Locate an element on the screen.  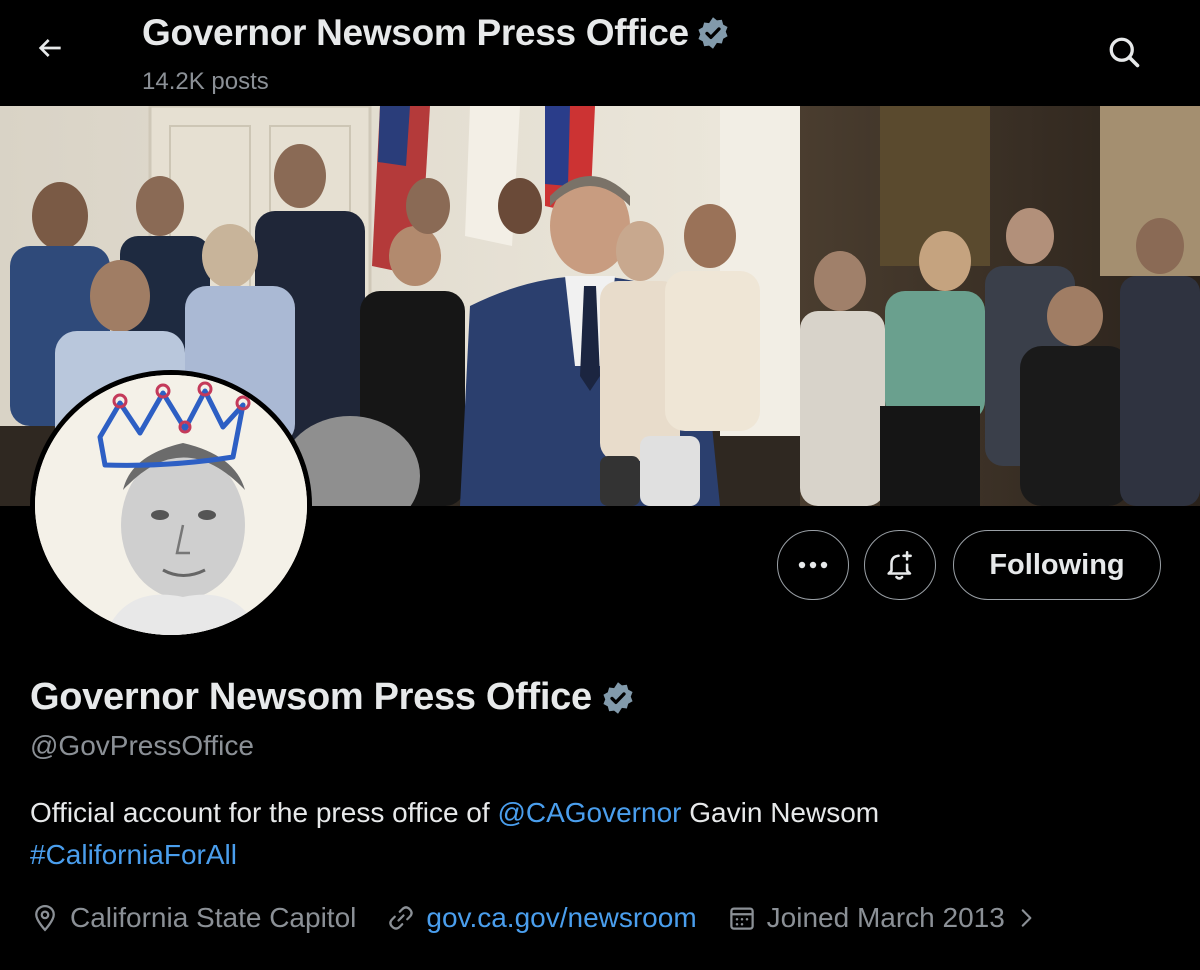
profile-handle: @GovPressOffice is located at coordinates (142, 745).